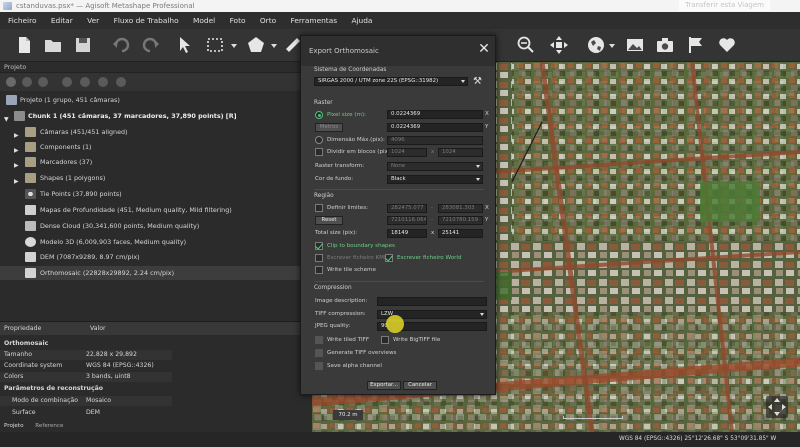 The image size is (800, 447). What do you see at coordinates (156, 178) in the screenshot?
I see `tree-item: ▶ Shapes (1 polygons)` at bounding box center [156, 178].